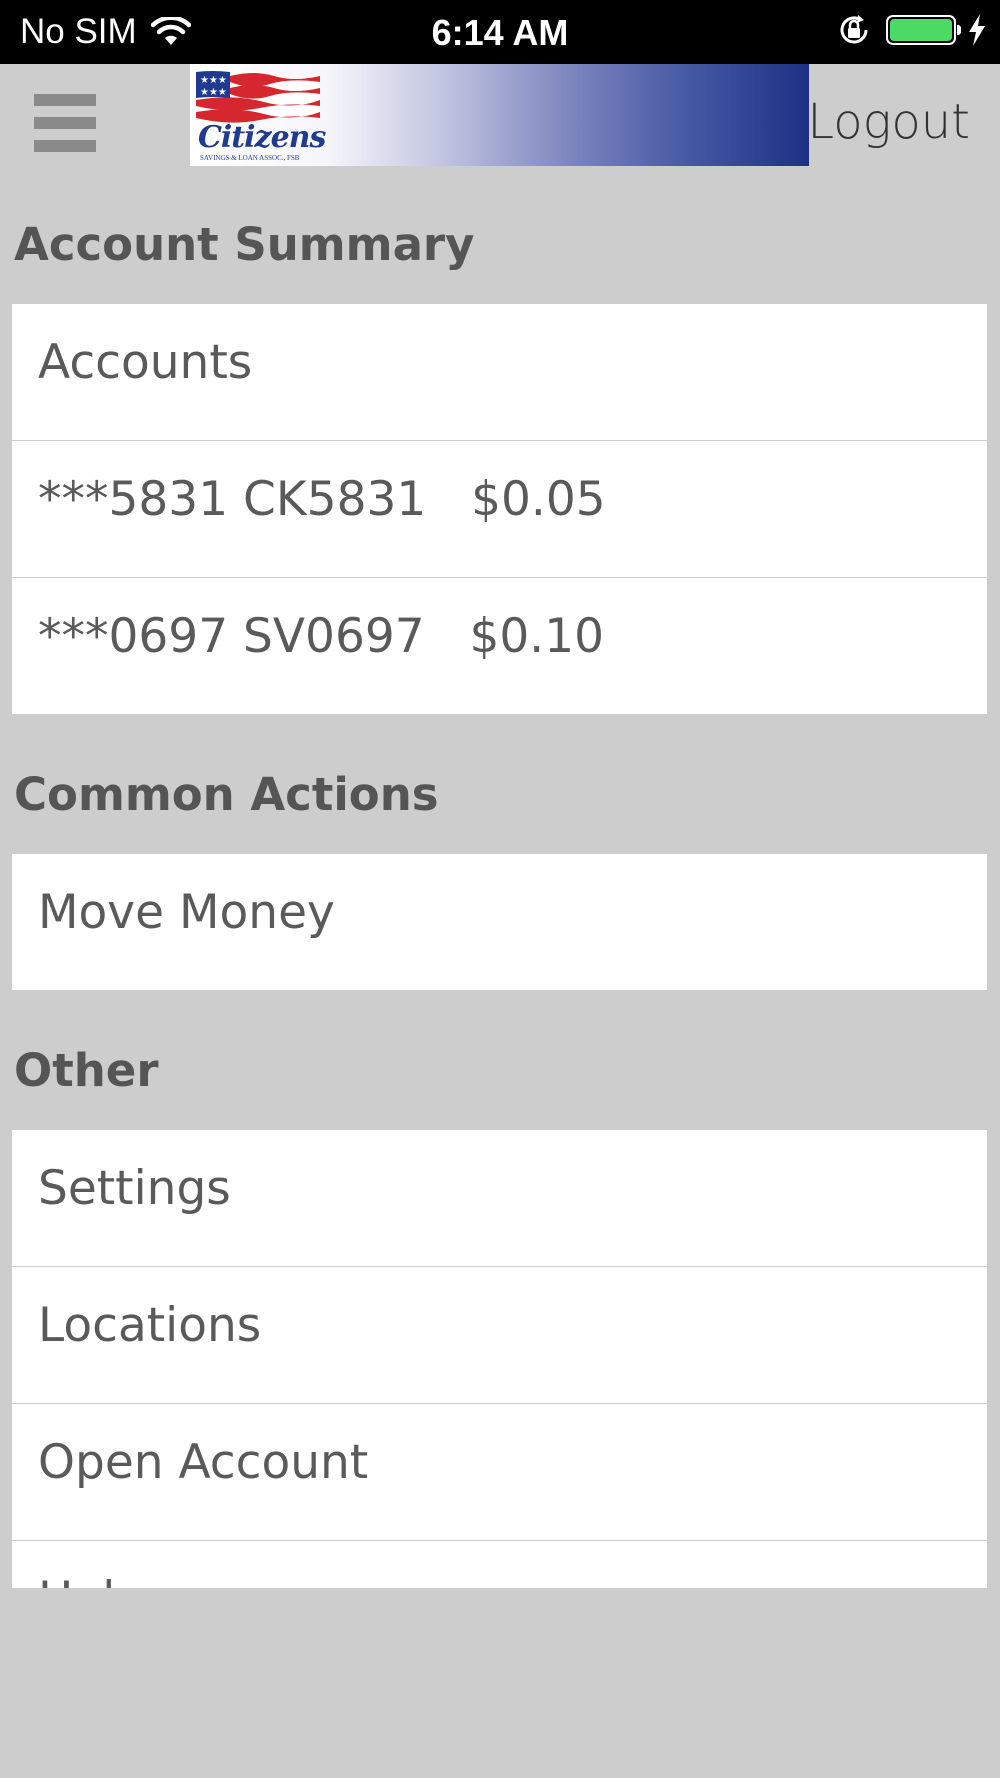  Describe the element at coordinates (244, 244) in the screenshot. I see `section-title-account-summary: Account Summary` at that location.